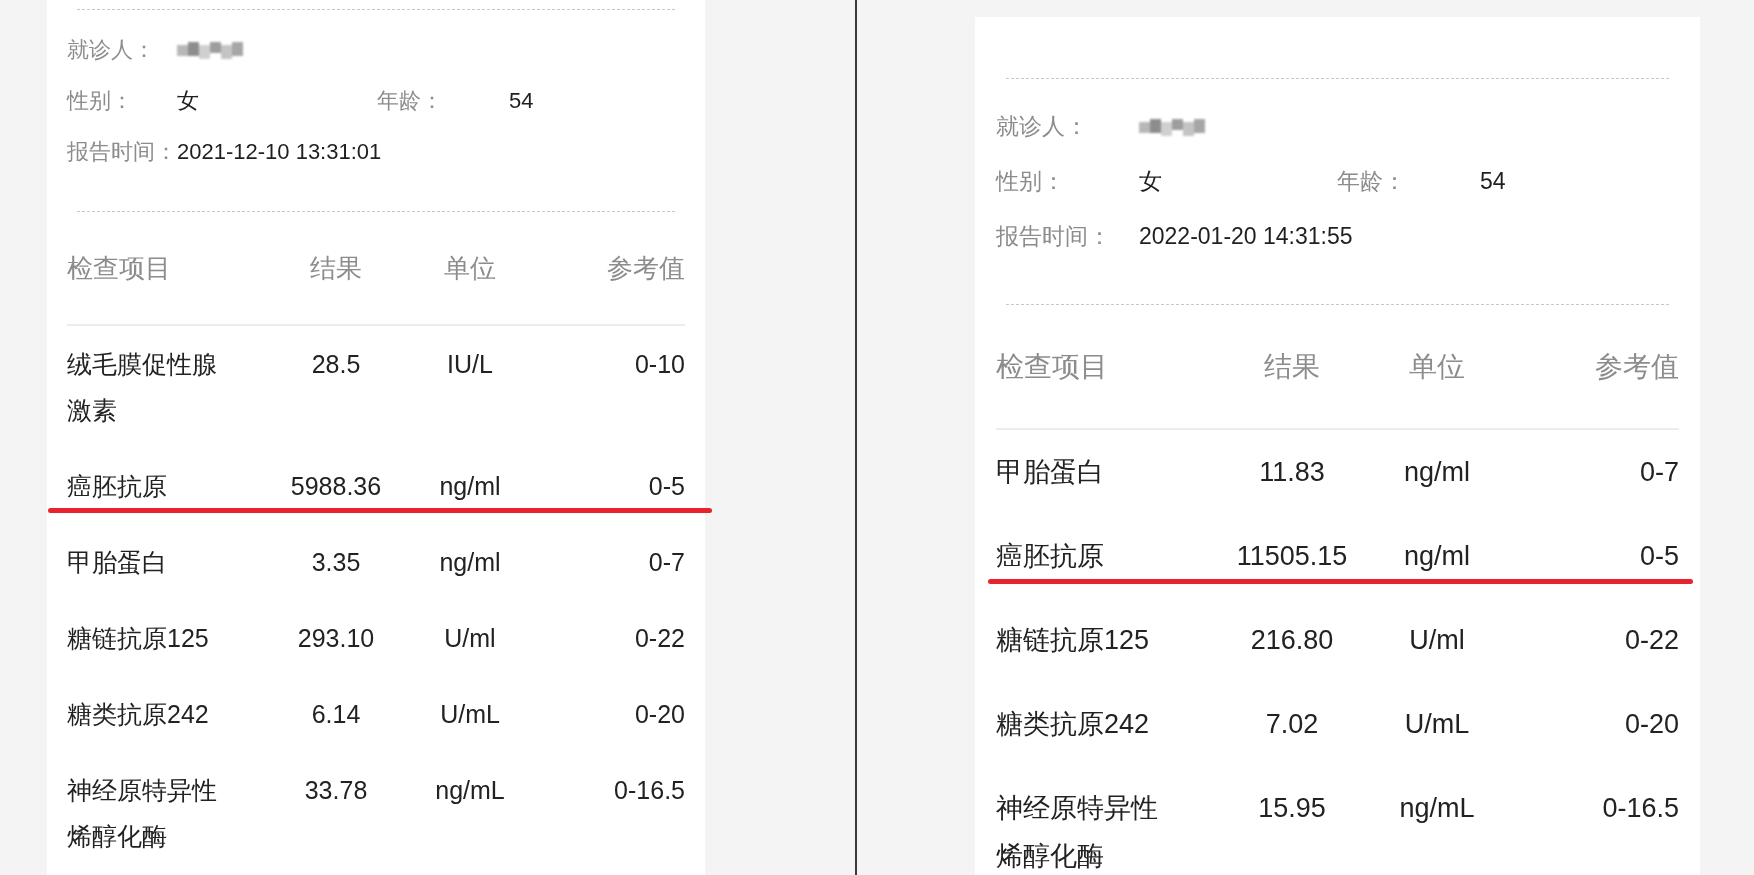  What do you see at coordinates (336, 364) in the screenshot?
I see `result-value: 28.5` at bounding box center [336, 364].